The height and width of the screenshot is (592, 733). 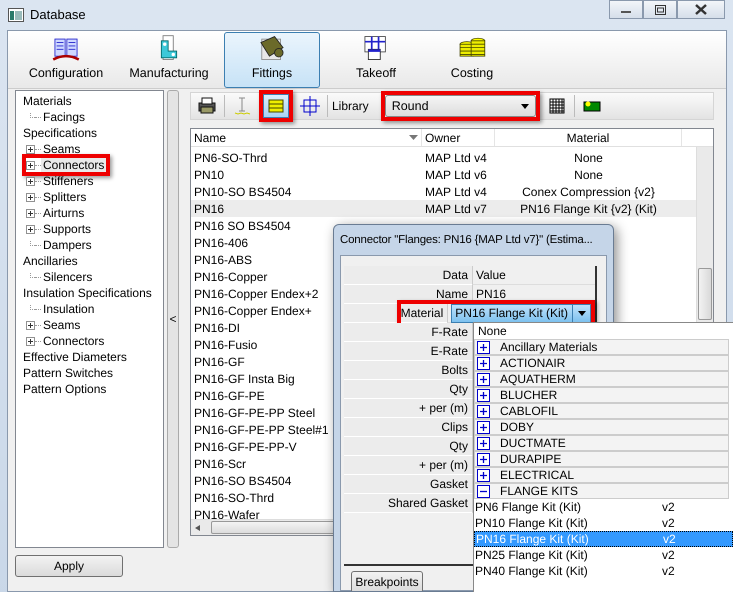 What do you see at coordinates (221, 243) in the screenshot?
I see `table-cell-text: PN16-406` at bounding box center [221, 243].